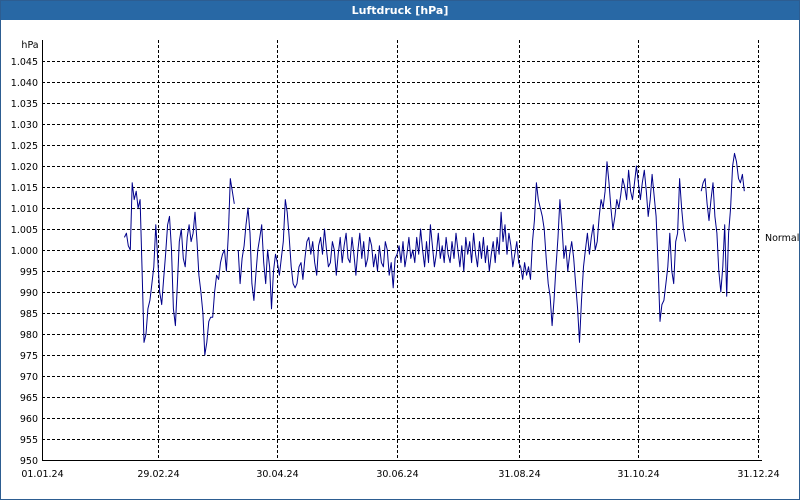  I want to click on y-tick-label: 1.005, so click(24, 230).